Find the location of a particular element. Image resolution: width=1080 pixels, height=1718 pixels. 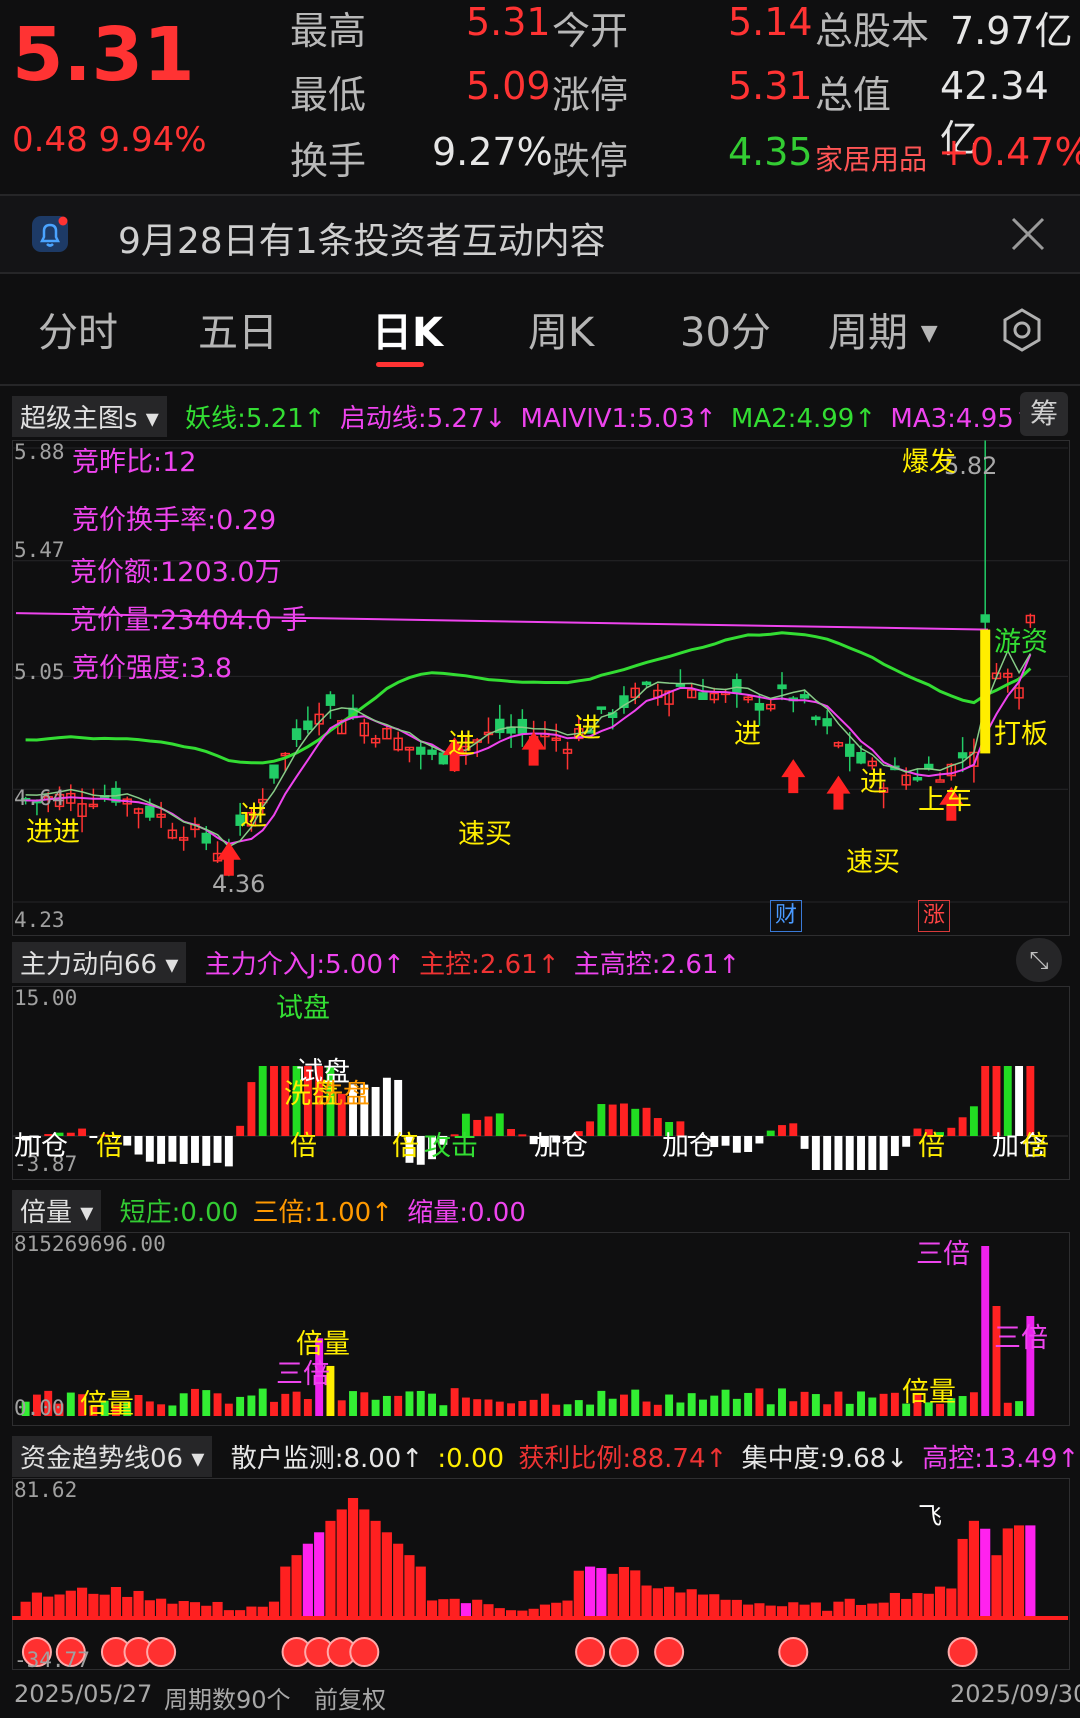

force-indicator-dropdown: 主力动向66 ▾ is located at coordinates (99, 962).